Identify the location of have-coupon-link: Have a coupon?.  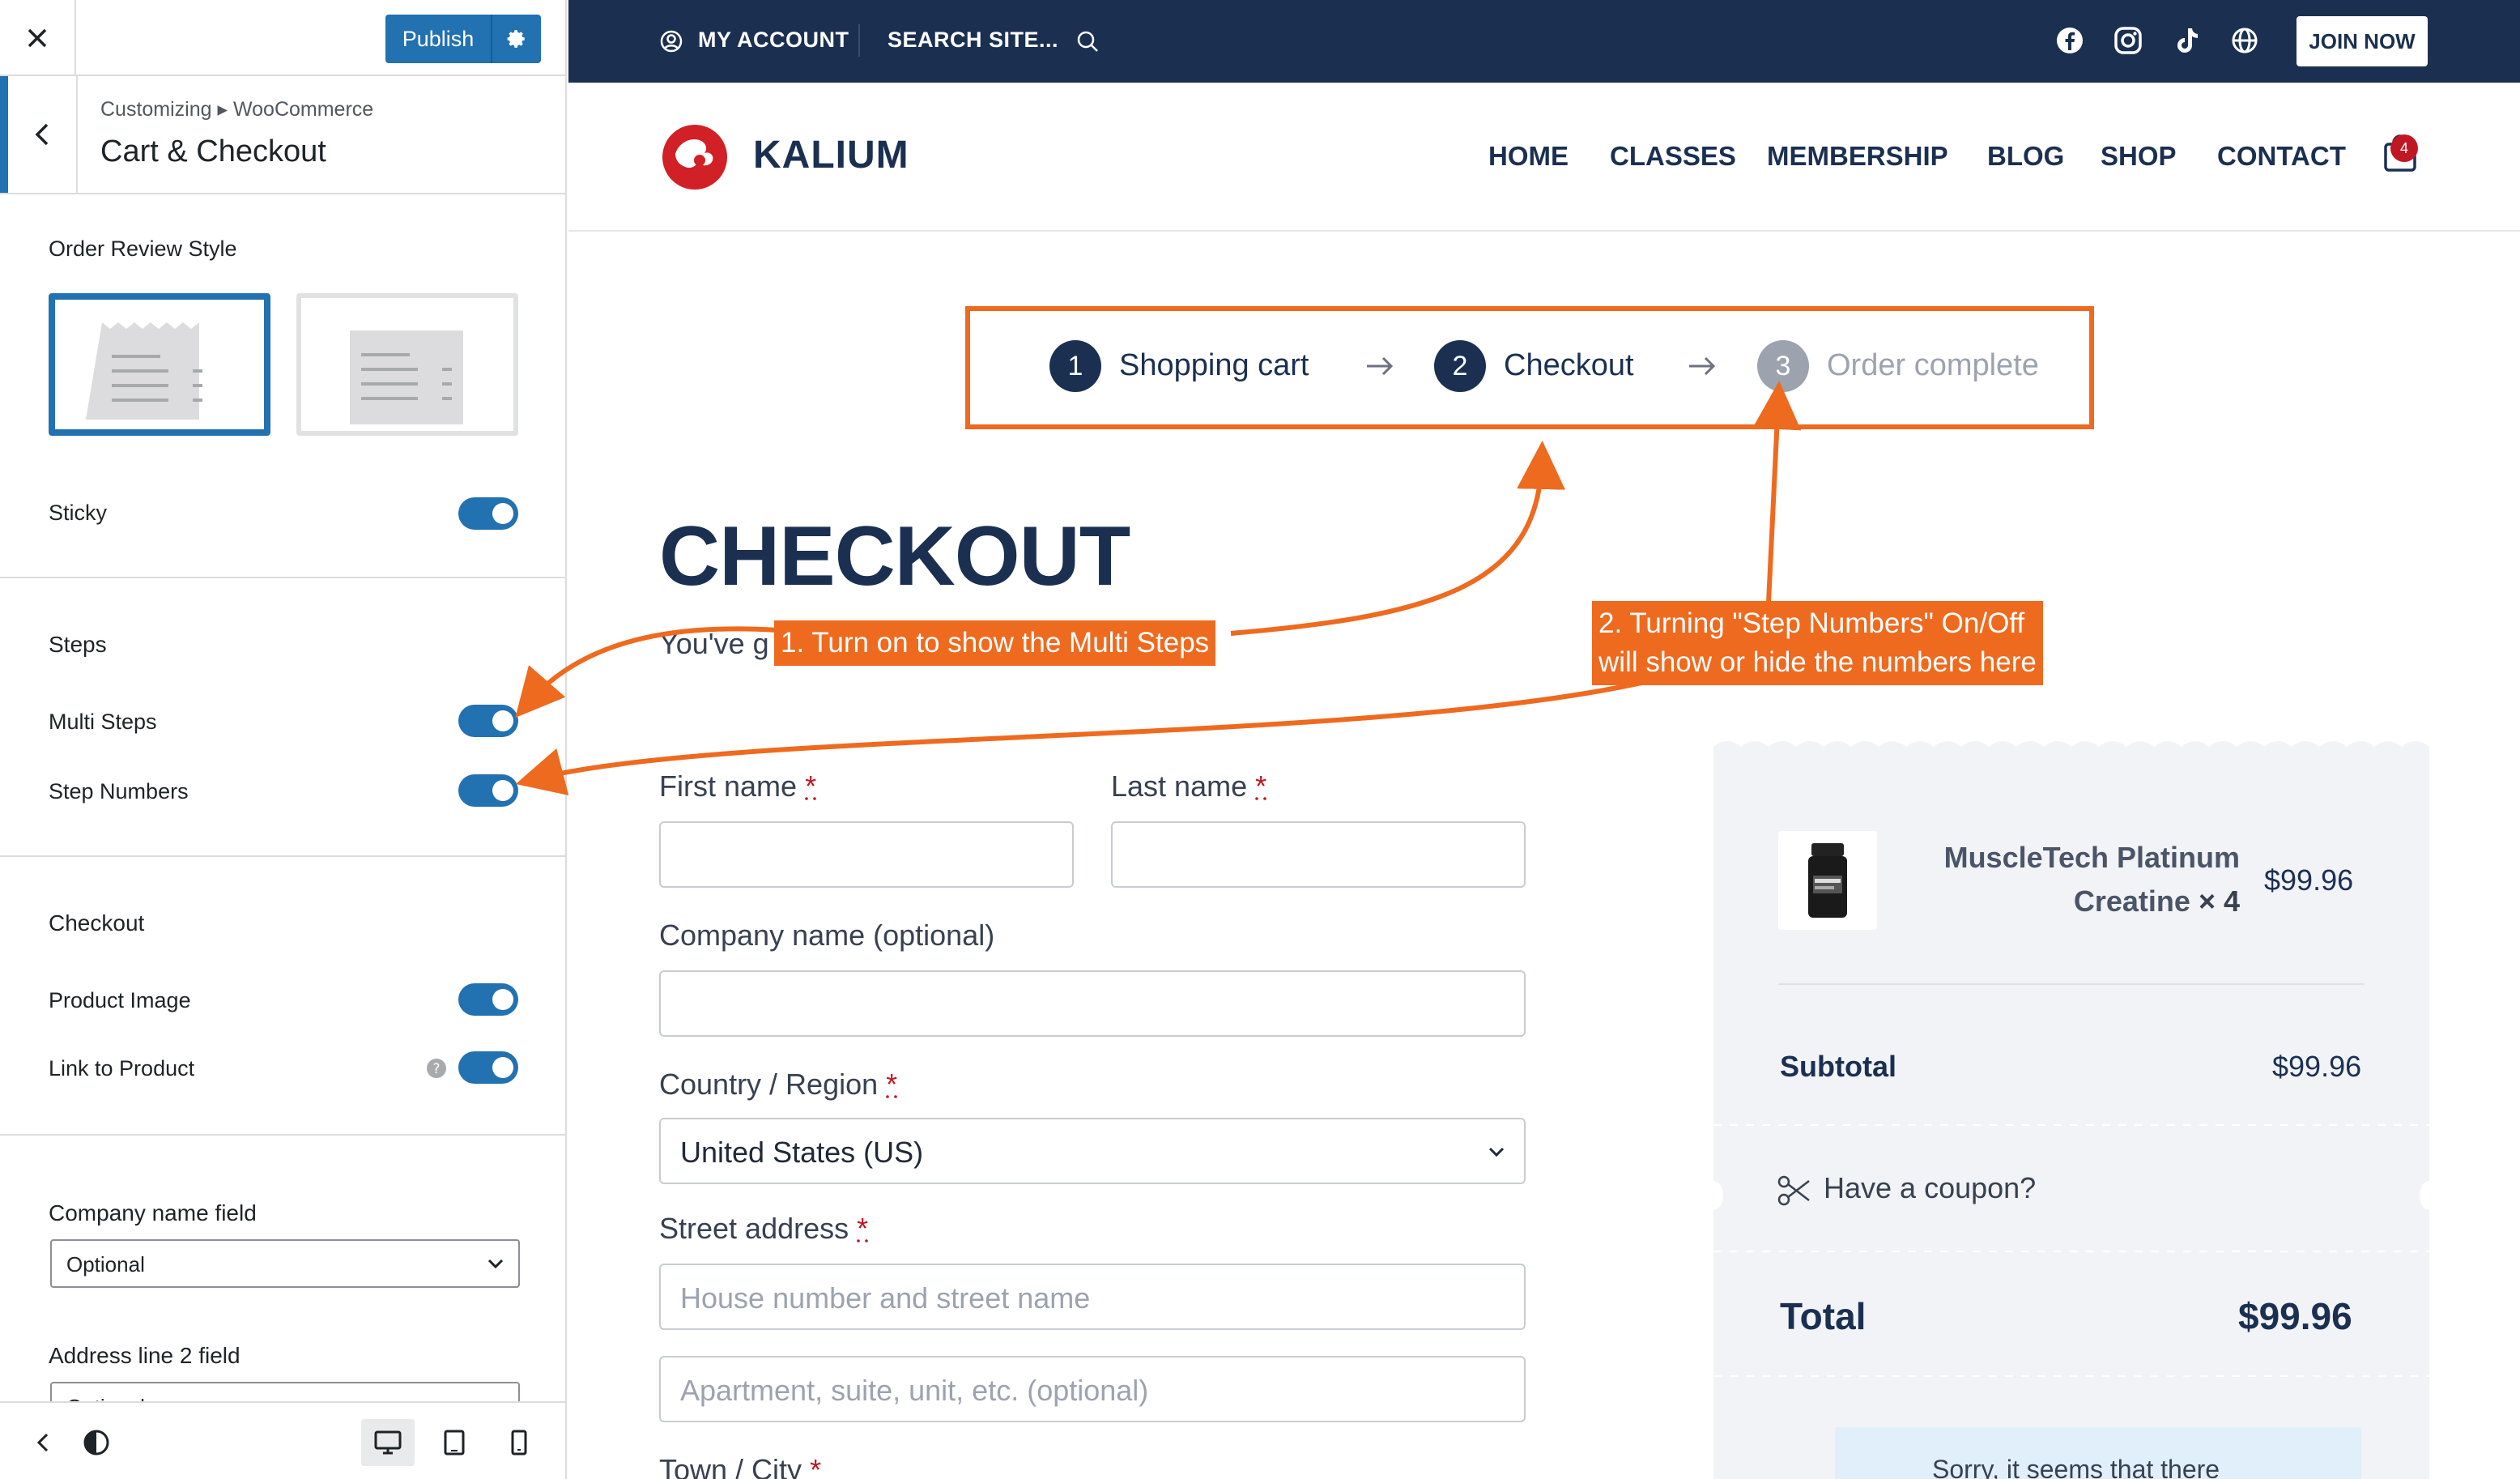
(1930, 1188).